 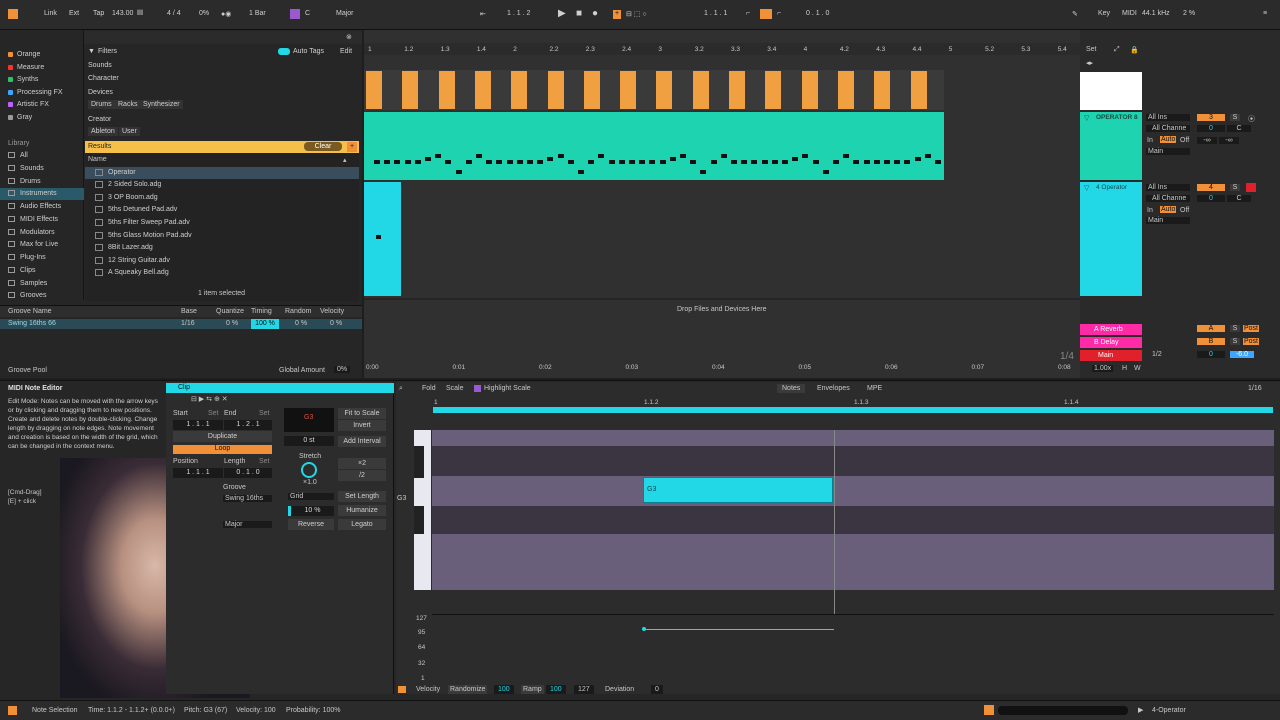 I want to click on edit-button: Edit, so click(x=346, y=51).